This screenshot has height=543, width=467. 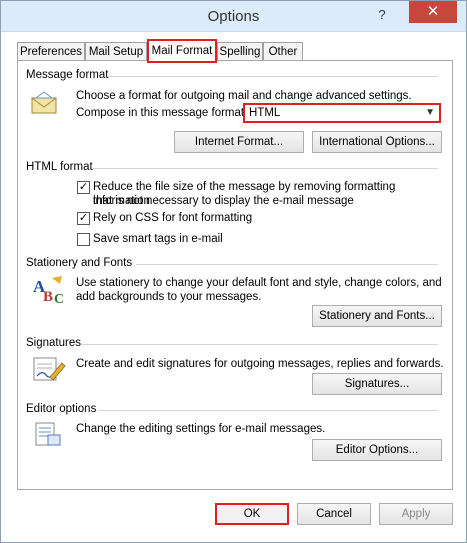 I want to click on close-button: ✕, so click(x=433, y=12).